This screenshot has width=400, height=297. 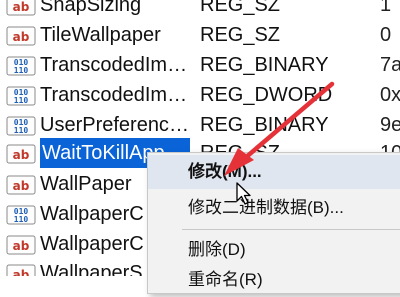 I want to click on value-data: 1, so click(x=386, y=8).